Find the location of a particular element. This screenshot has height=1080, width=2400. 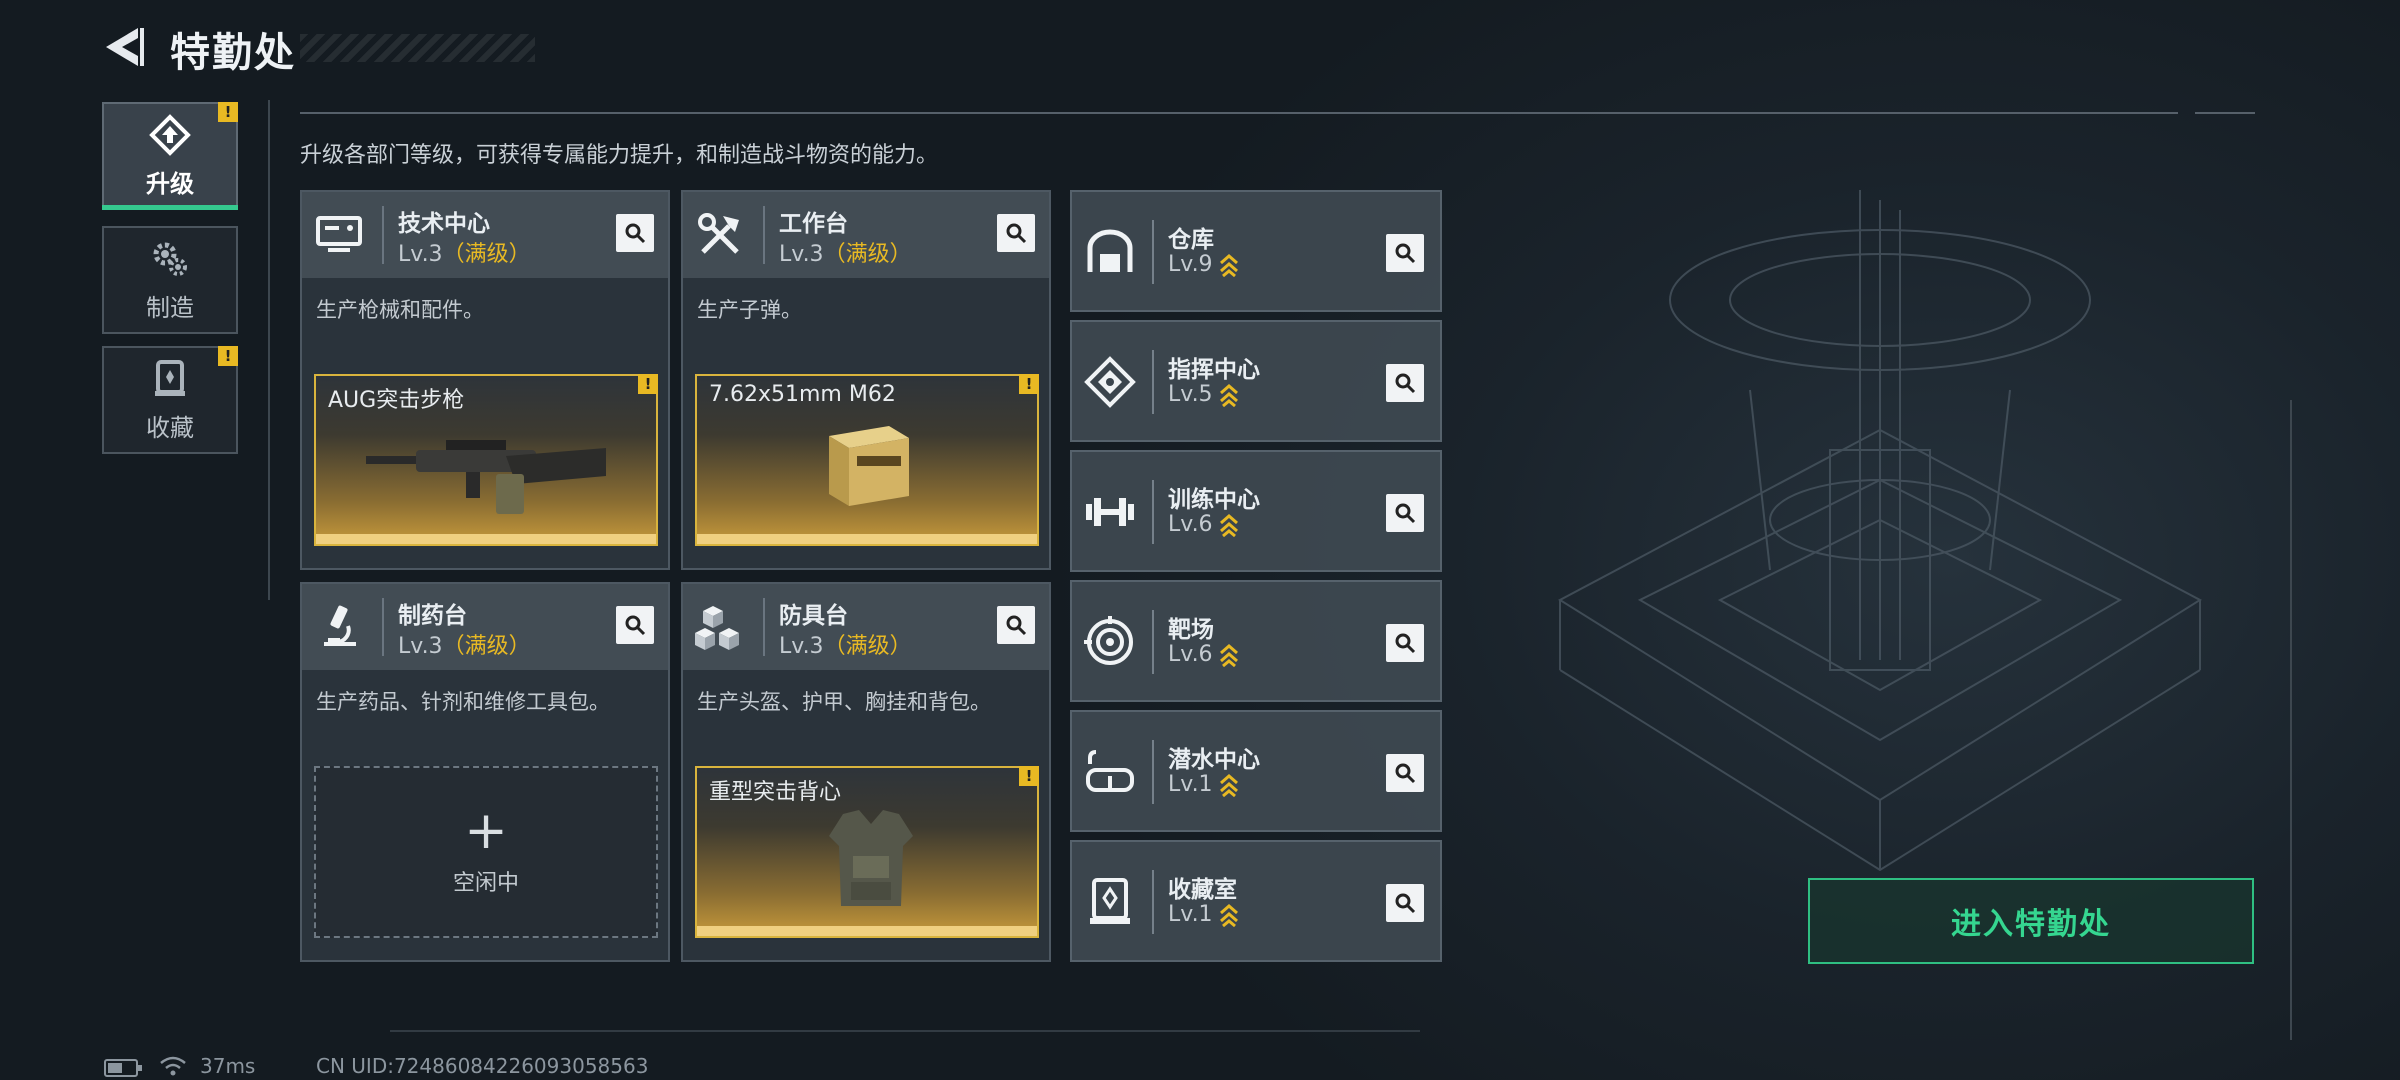

back-arrow-icon is located at coordinates (125, 47).